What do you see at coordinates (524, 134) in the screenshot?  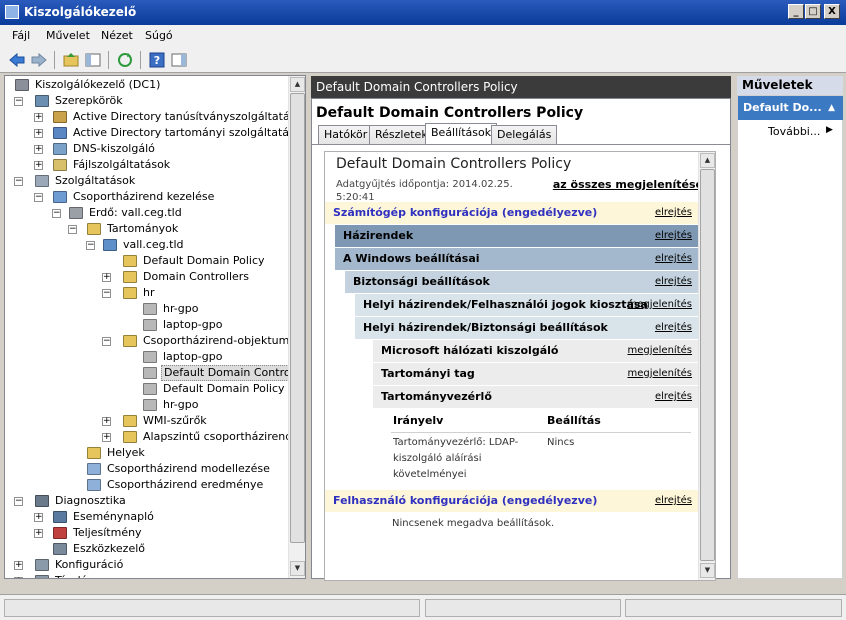 I see `tab-delegation: Delegálás` at bounding box center [524, 134].